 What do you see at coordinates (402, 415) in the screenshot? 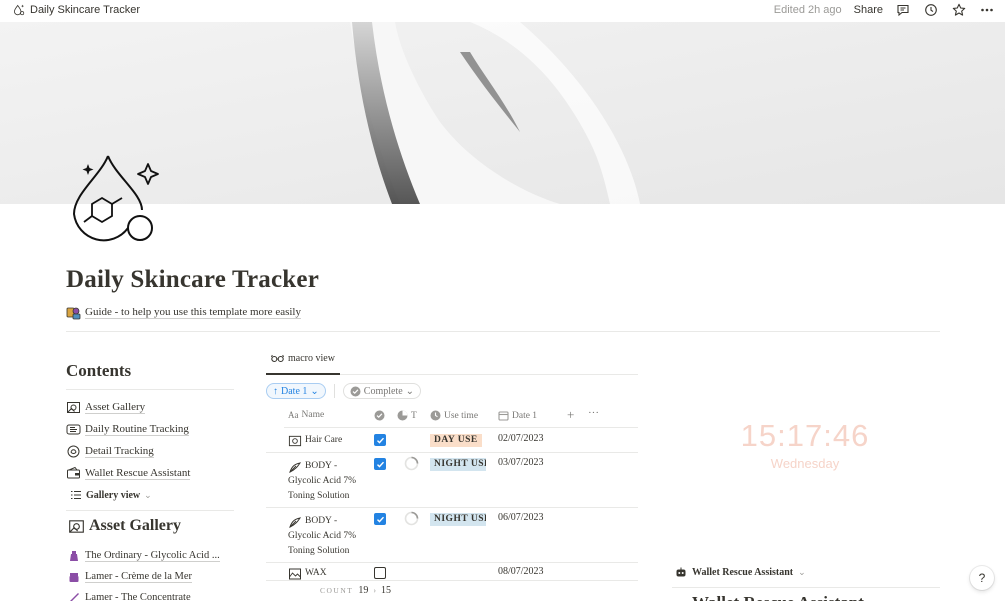
I see `rollup-icon` at bounding box center [402, 415].